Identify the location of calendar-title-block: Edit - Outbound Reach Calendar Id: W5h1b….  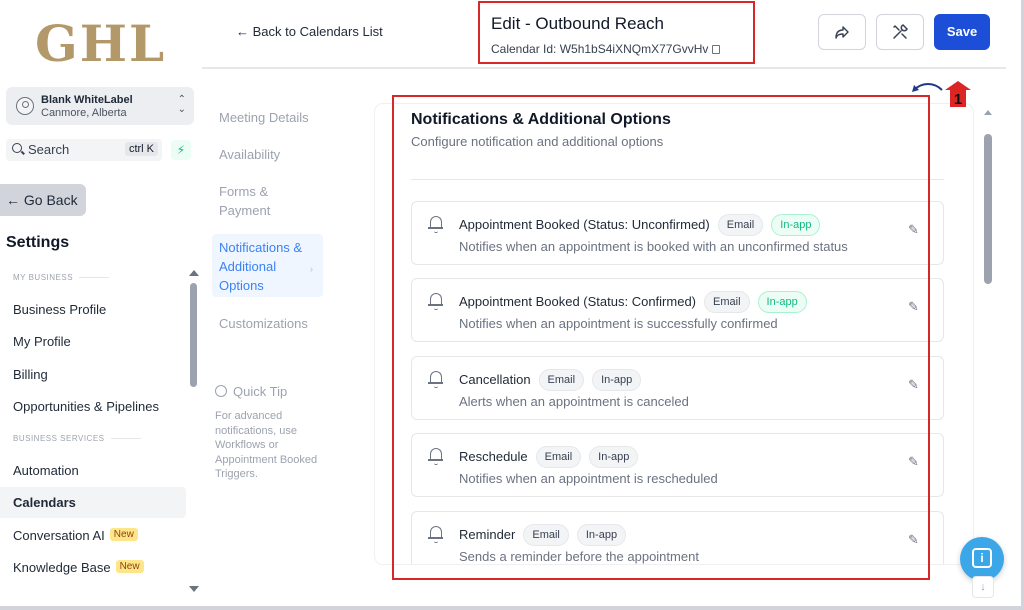
(616, 32).